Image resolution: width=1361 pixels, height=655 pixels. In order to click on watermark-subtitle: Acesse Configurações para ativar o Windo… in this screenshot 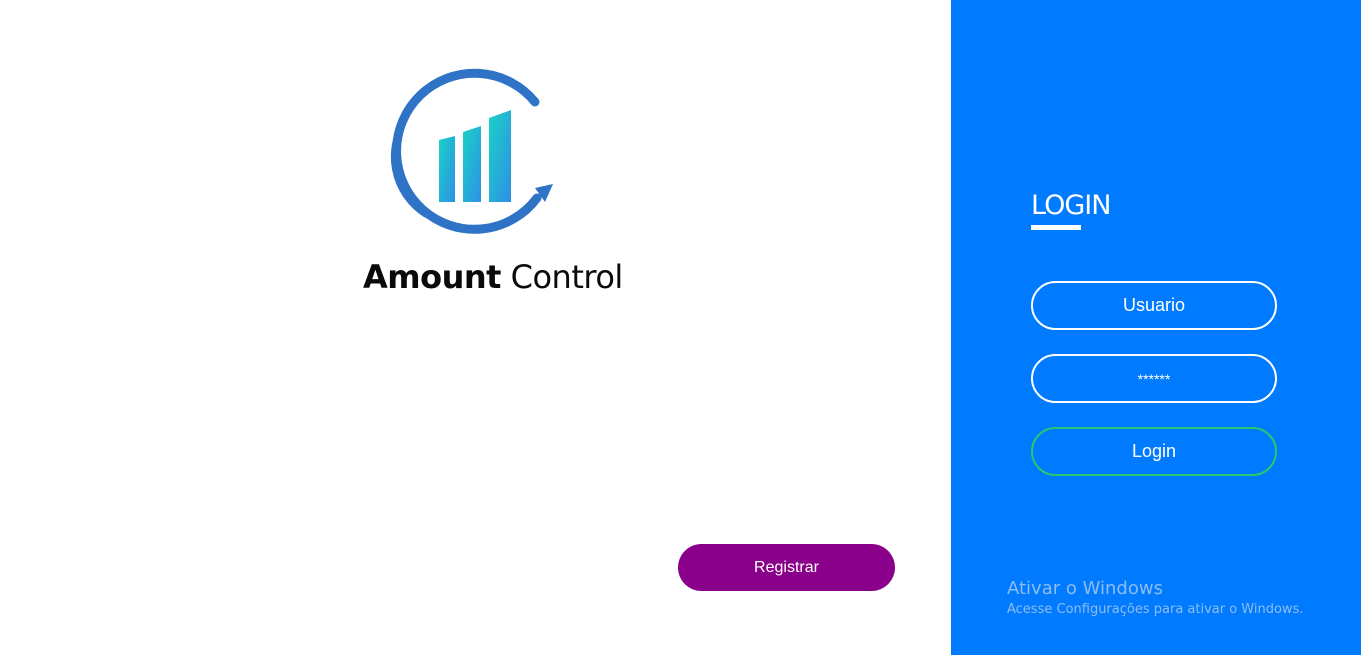, I will do `click(1155, 609)`.